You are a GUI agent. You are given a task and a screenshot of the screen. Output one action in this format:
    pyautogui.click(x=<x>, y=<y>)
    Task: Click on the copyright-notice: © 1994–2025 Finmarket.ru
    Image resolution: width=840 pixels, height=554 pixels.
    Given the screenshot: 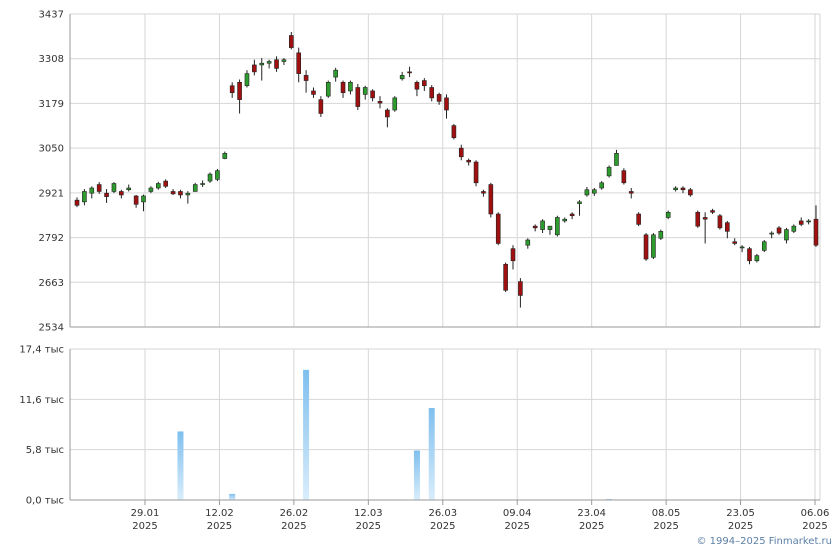 What is the action you would take?
    pyautogui.click(x=764, y=541)
    